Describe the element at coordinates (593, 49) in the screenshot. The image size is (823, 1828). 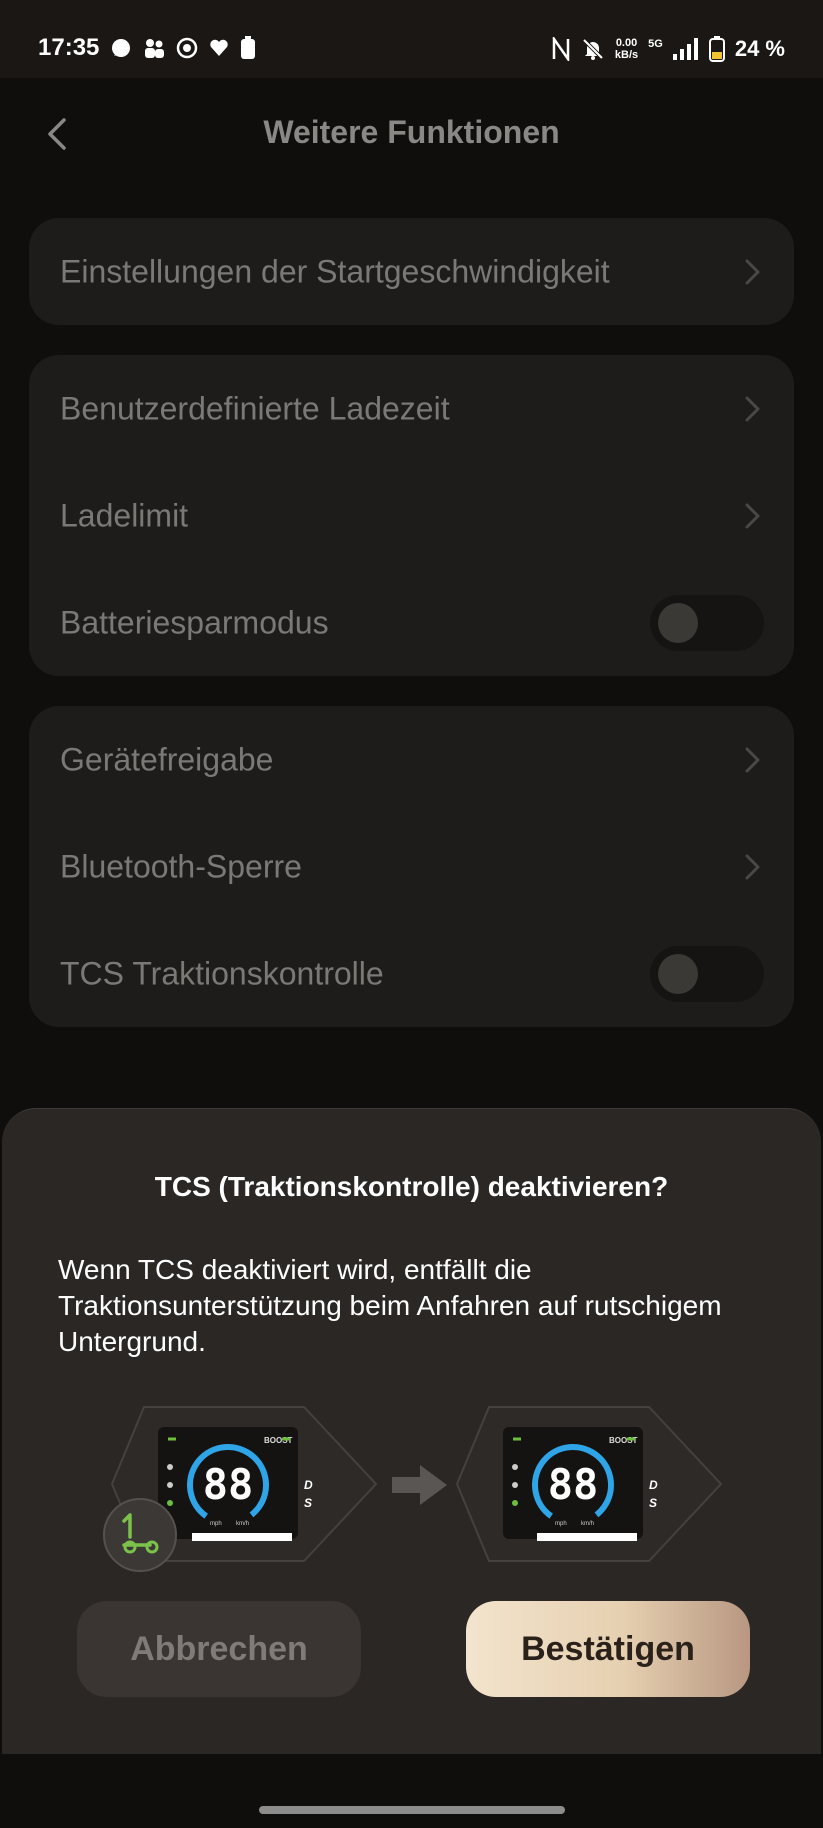
I see `bell-off-icon` at that location.